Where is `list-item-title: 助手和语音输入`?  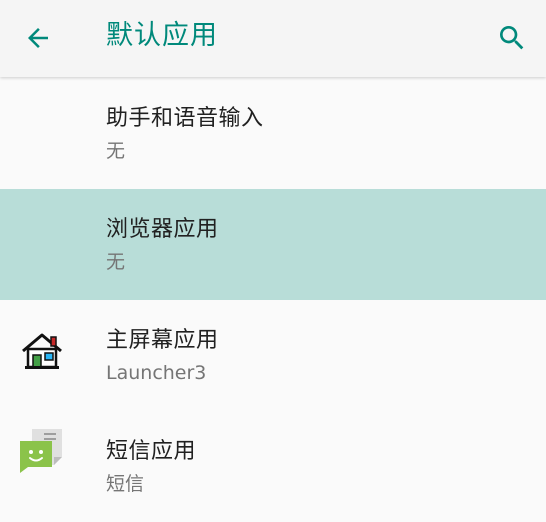
list-item-title: 助手和语音输入 is located at coordinates (185, 118).